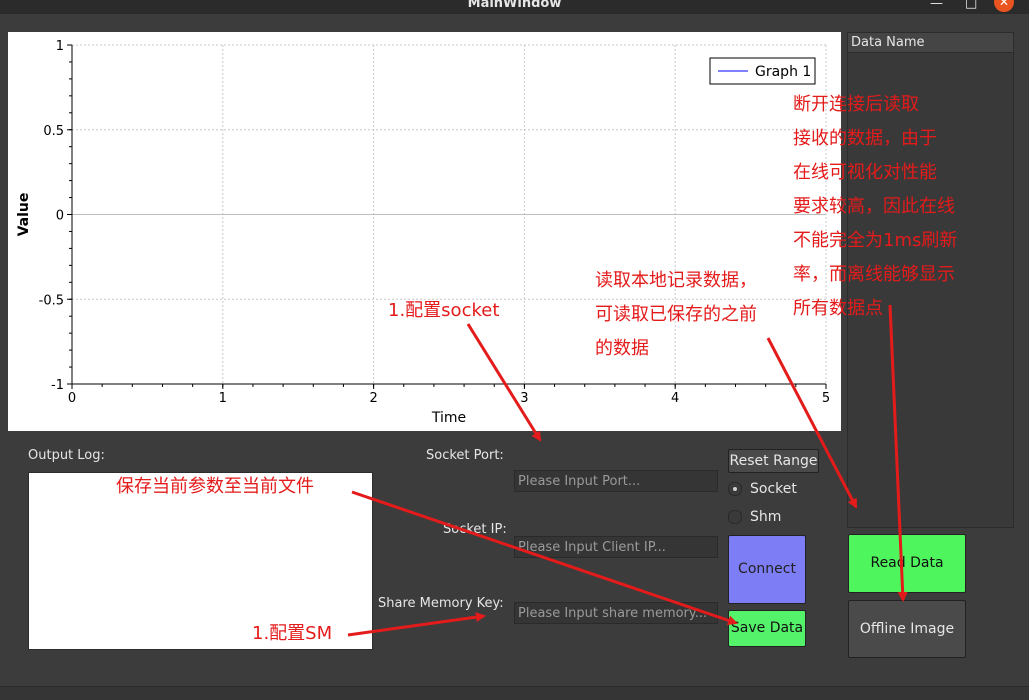  What do you see at coordinates (773, 489) in the screenshot?
I see `socket-radio-label: Socket` at bounding box center [773, 489].